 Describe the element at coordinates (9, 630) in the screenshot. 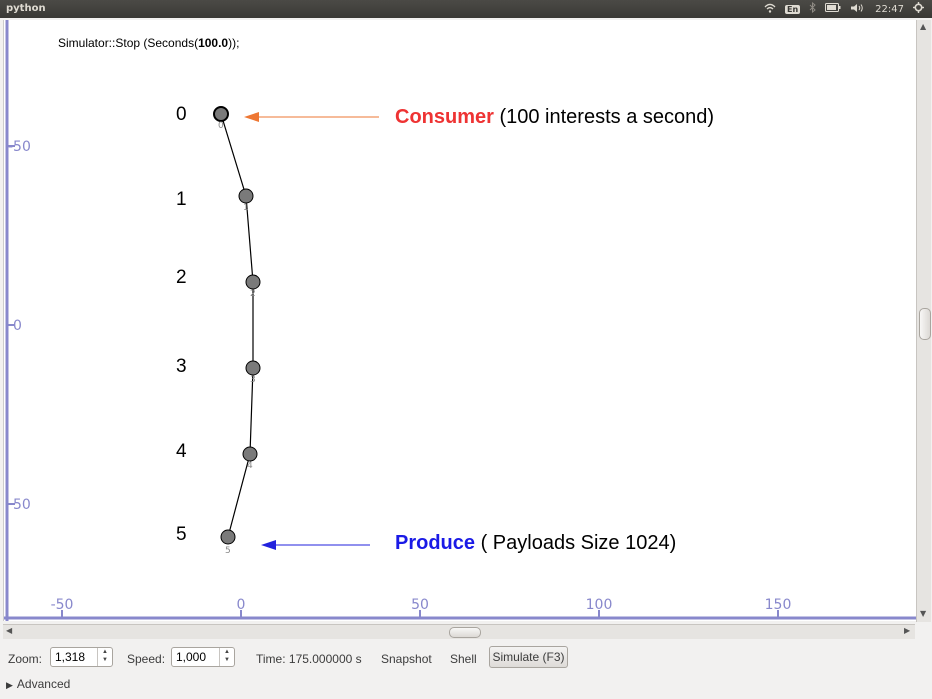

I see `scroll-left-arrow-icon: ◀` at that location.